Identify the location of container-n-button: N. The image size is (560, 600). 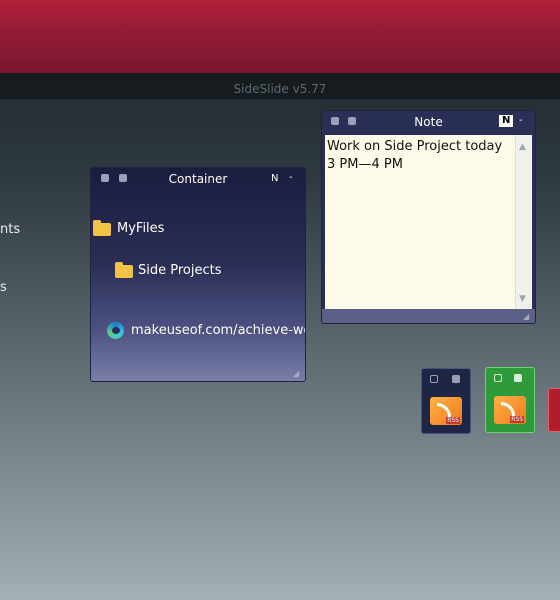
(274, 179).